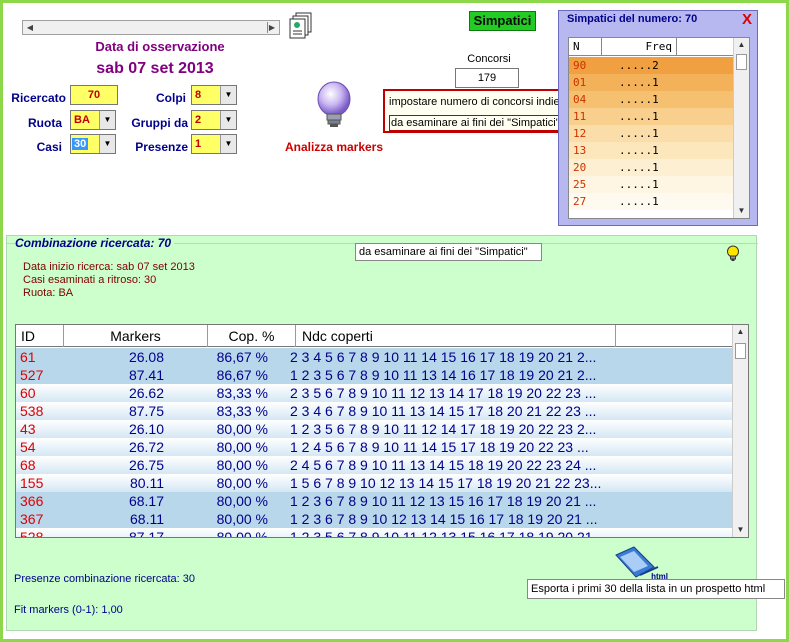  Describe the element at coordinates (580, 133) in the screenshot. I see `simpatici-number: 12` at that location.